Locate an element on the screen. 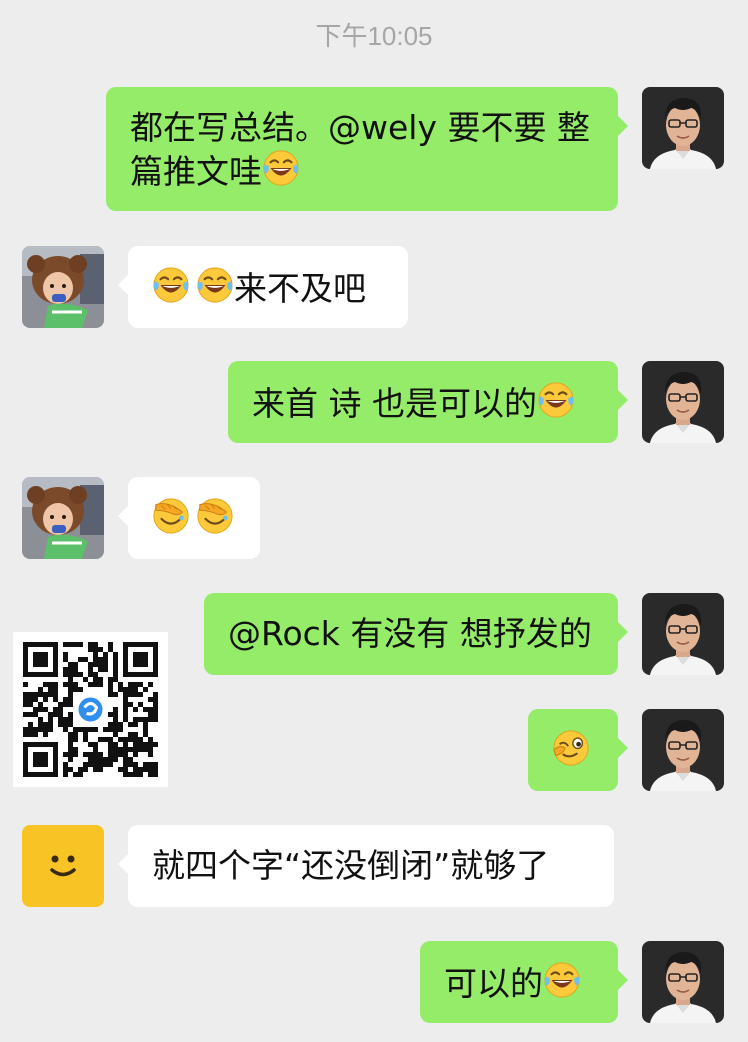  message-bubble-incoming is located at coordinates (189, 518).